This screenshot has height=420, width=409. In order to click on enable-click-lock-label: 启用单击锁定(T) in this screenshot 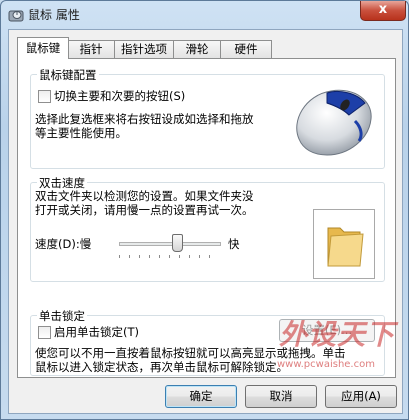, I will do `click(96, 332)`.